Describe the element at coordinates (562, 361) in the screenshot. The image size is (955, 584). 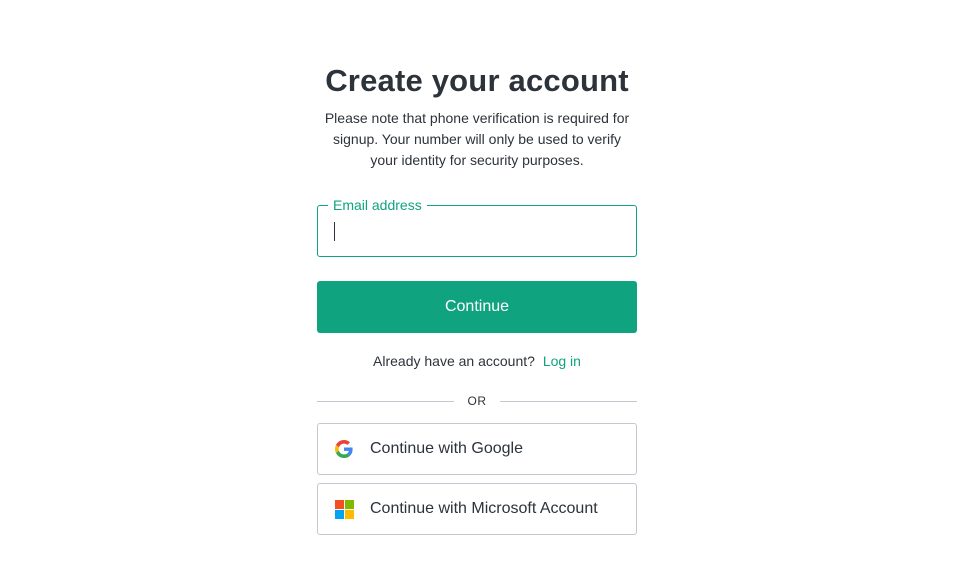
I see `login-link: Log in` at that location.